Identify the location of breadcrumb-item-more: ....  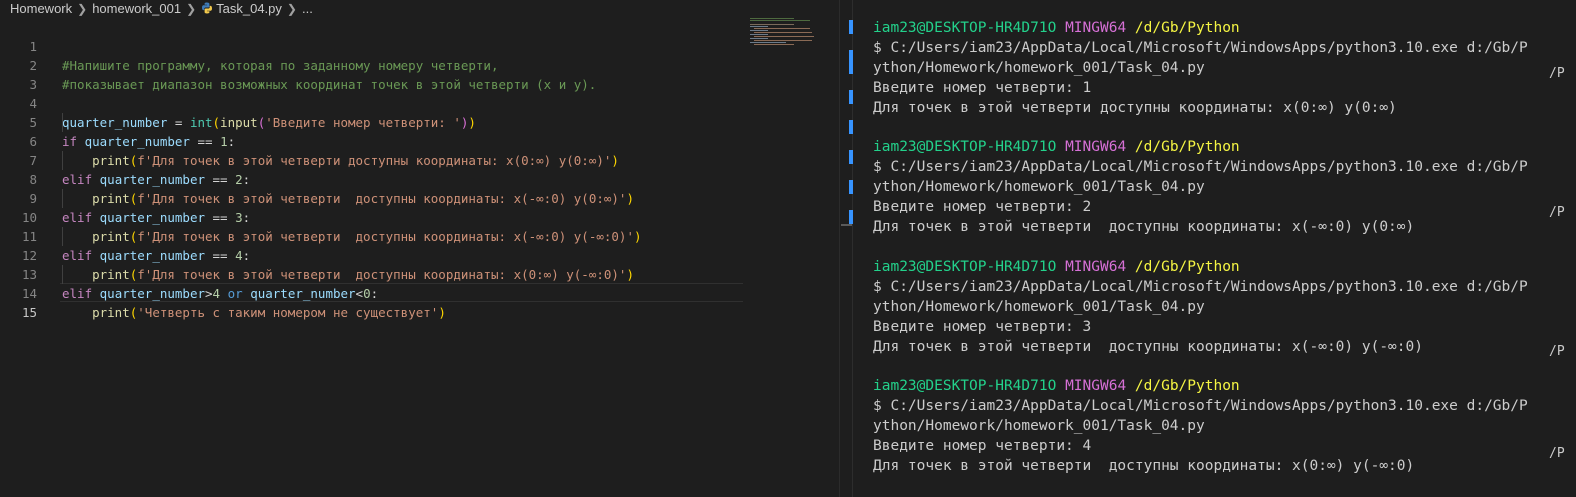
(307, 8).